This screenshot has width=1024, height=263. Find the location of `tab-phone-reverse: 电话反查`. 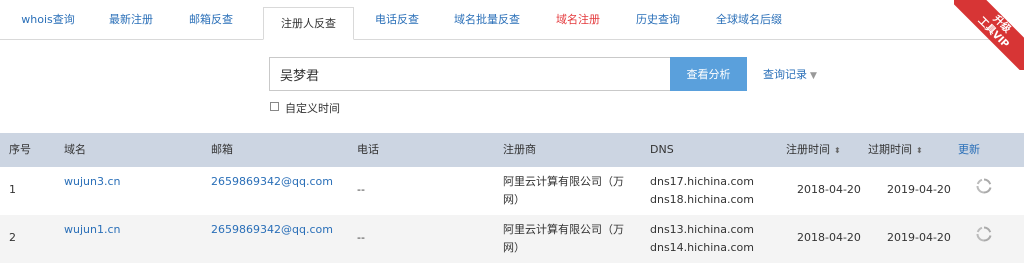

tab-phone-reverse: 电话反查 is located at coordinates (397, 20).